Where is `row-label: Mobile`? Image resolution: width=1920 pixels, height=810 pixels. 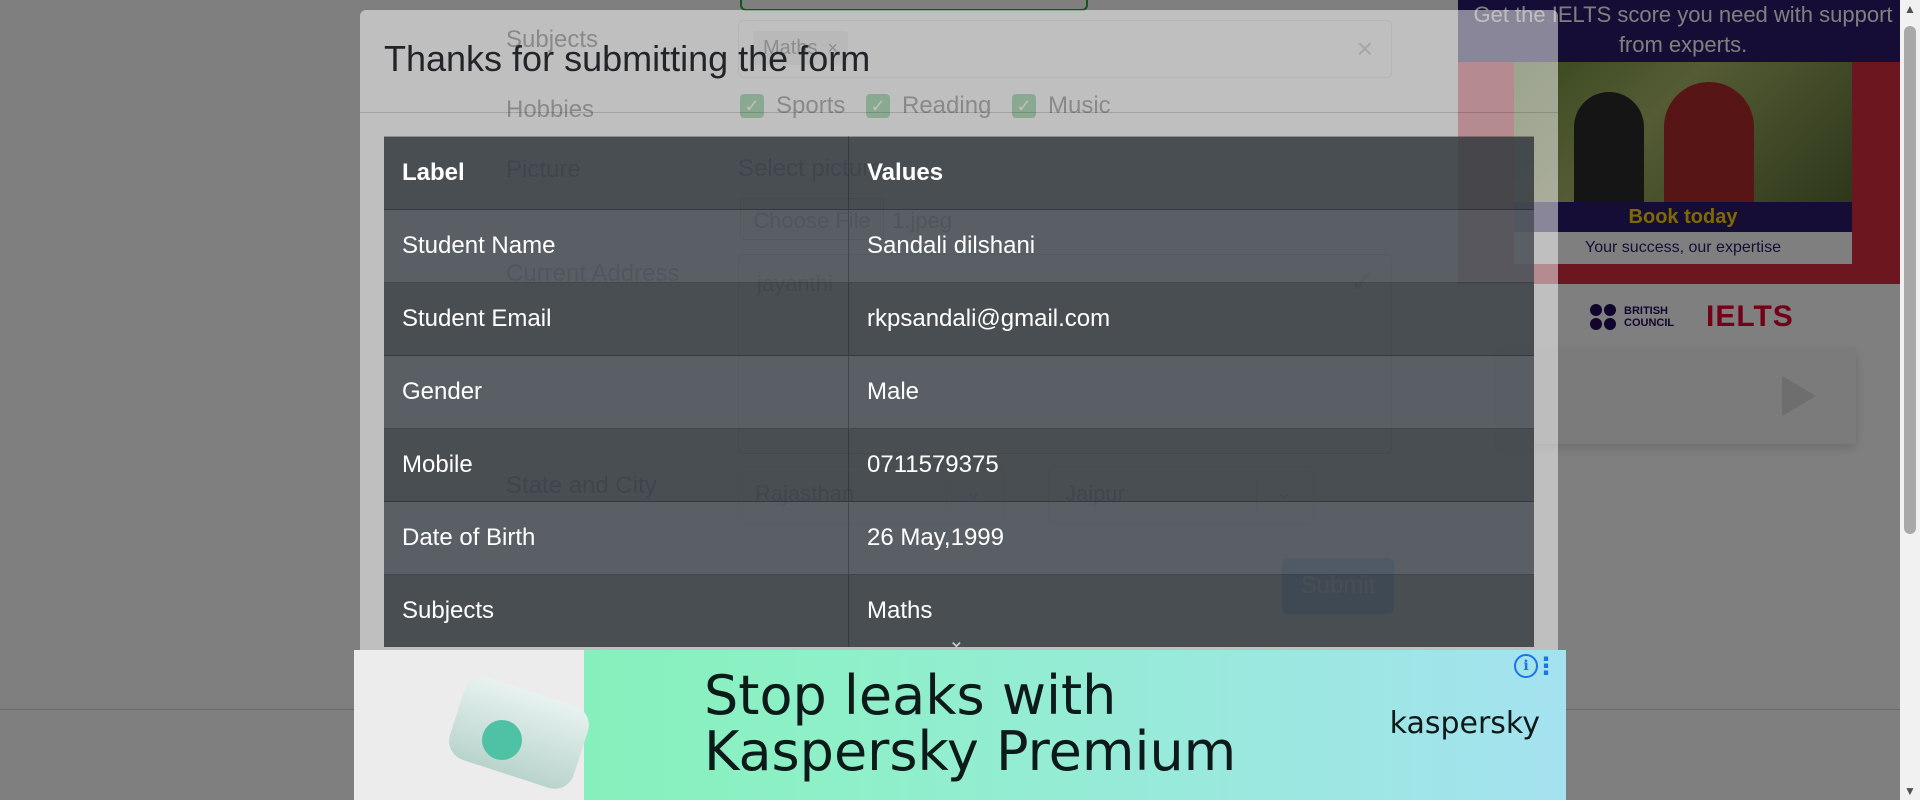 row-label: Mobile is located at coordinates (616, 465).